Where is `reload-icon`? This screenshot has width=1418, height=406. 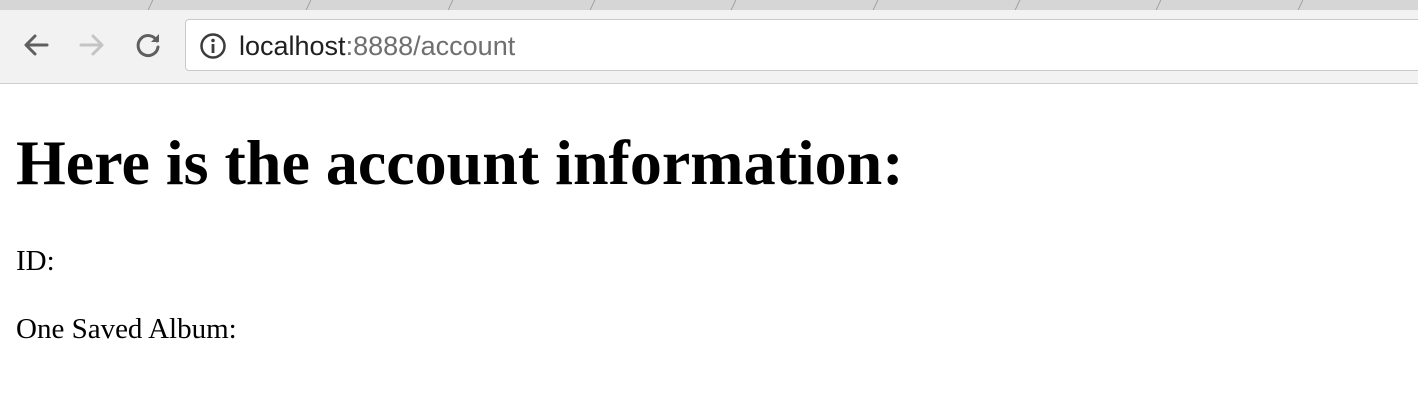
reload-icon is located at coordinates (148, 45).